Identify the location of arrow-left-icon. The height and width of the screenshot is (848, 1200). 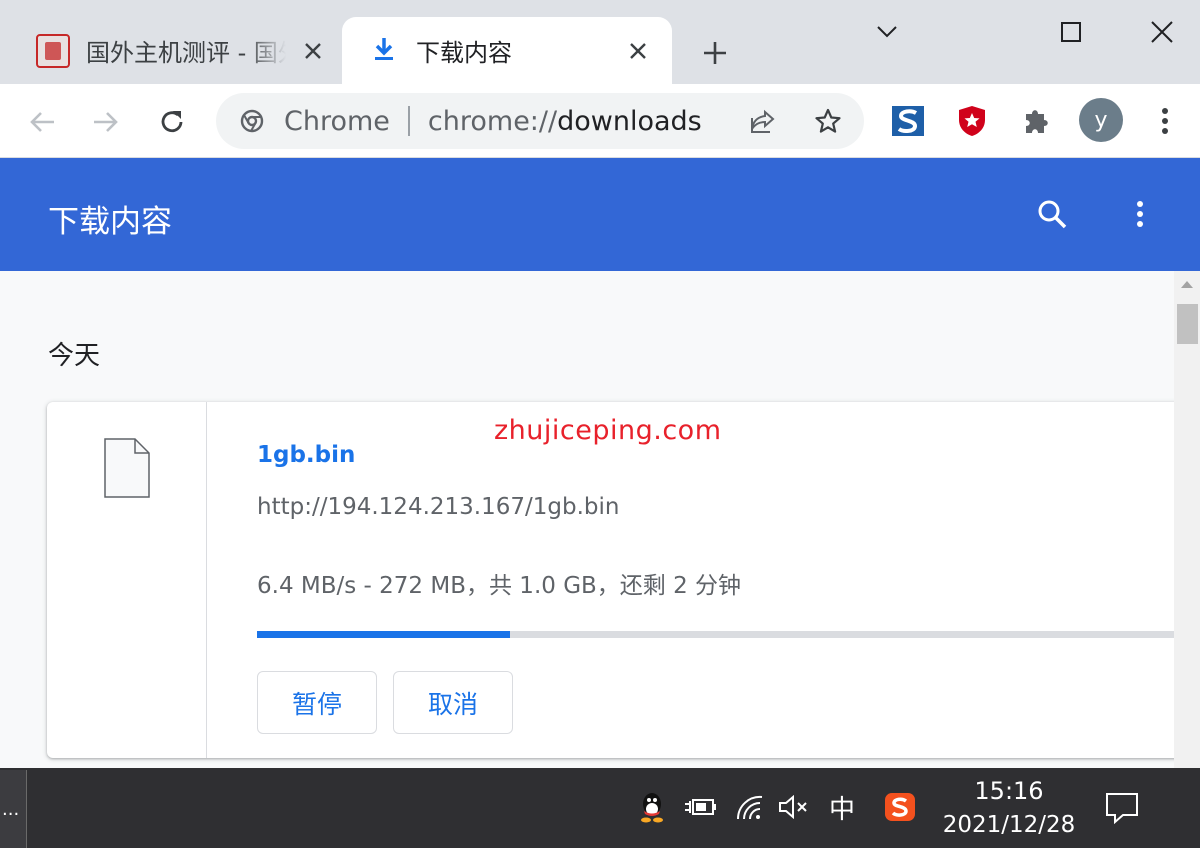
(42, 122).